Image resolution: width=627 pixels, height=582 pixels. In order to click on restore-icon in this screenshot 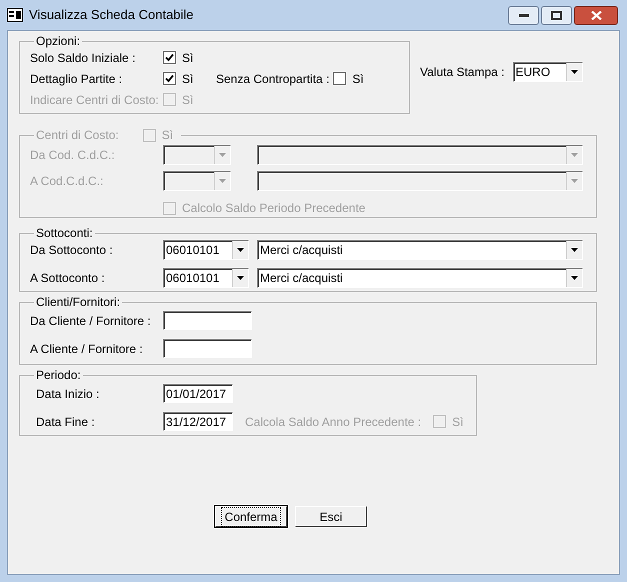, I will do `click(556, 15)`.